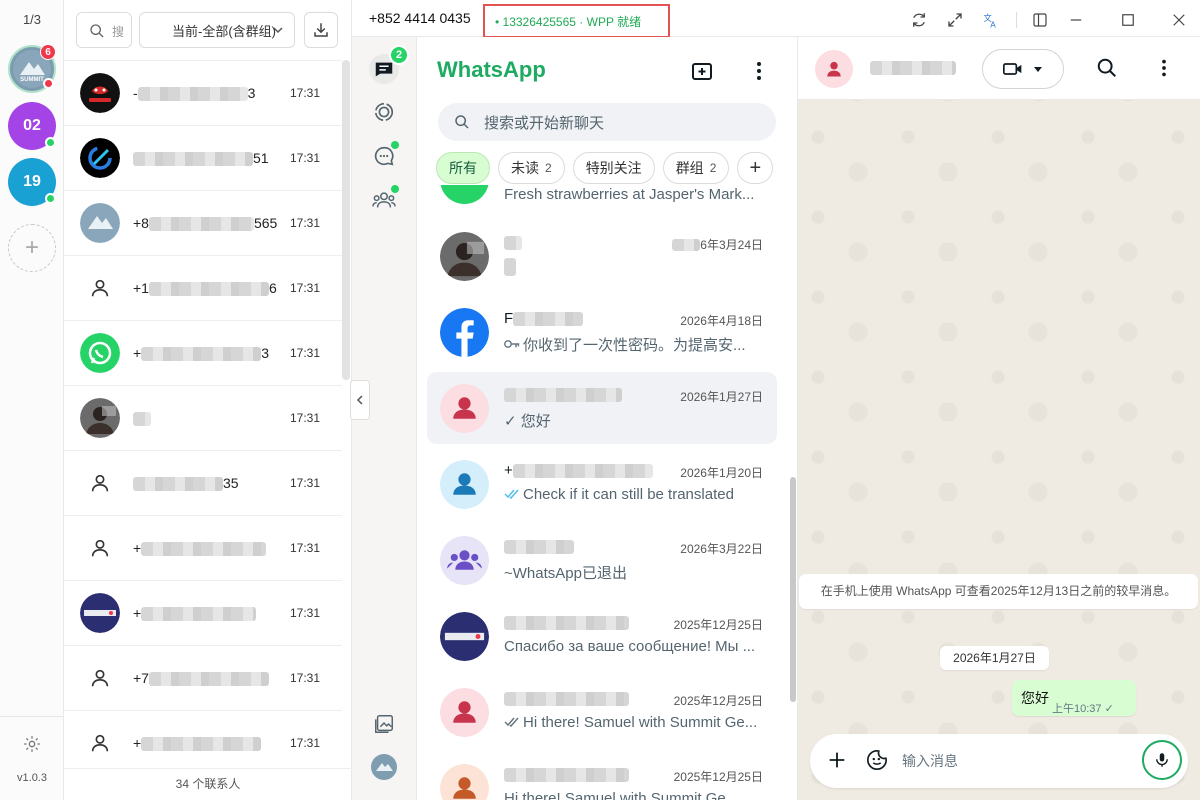 The height and width of the screenshot is (800, 1200). I want to click on status-icon, so click(384, 112).